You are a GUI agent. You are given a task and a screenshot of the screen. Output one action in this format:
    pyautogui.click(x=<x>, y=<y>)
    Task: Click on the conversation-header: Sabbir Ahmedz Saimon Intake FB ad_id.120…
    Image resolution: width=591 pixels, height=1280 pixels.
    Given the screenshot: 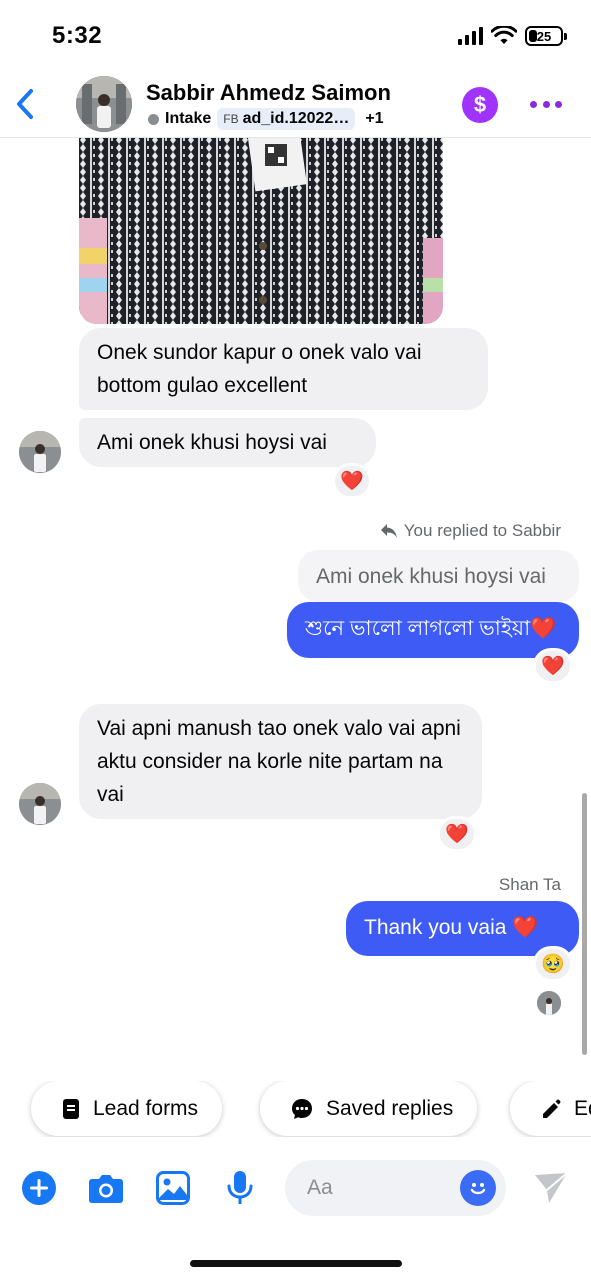 What is the action you would take?
    pyautogui.click(x=295, y=104)
    